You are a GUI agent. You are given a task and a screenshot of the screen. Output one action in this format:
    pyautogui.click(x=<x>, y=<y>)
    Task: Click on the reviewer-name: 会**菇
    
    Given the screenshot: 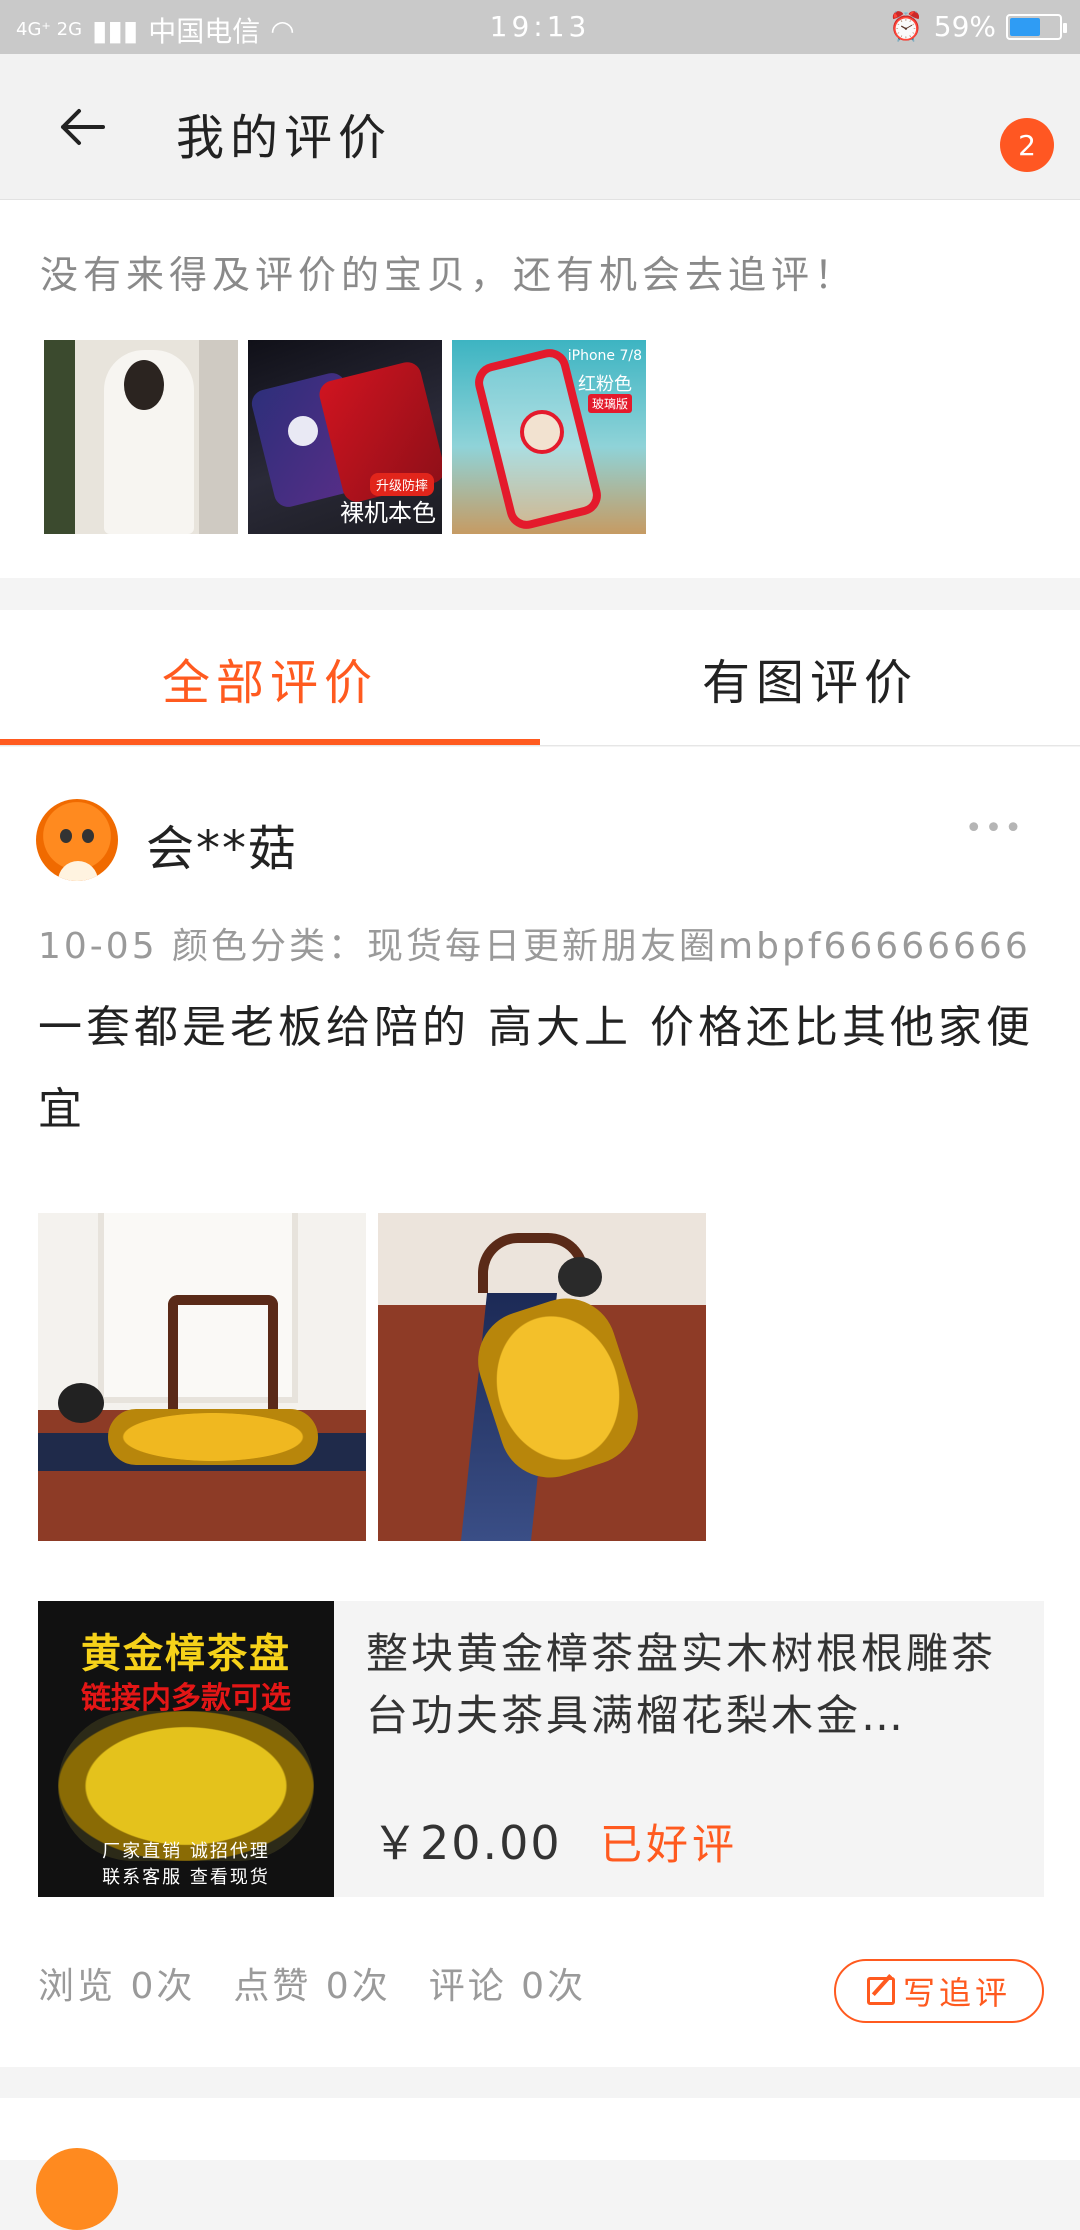 What is the action you would take?
    pyautogui.click(x=222, y=849)
    